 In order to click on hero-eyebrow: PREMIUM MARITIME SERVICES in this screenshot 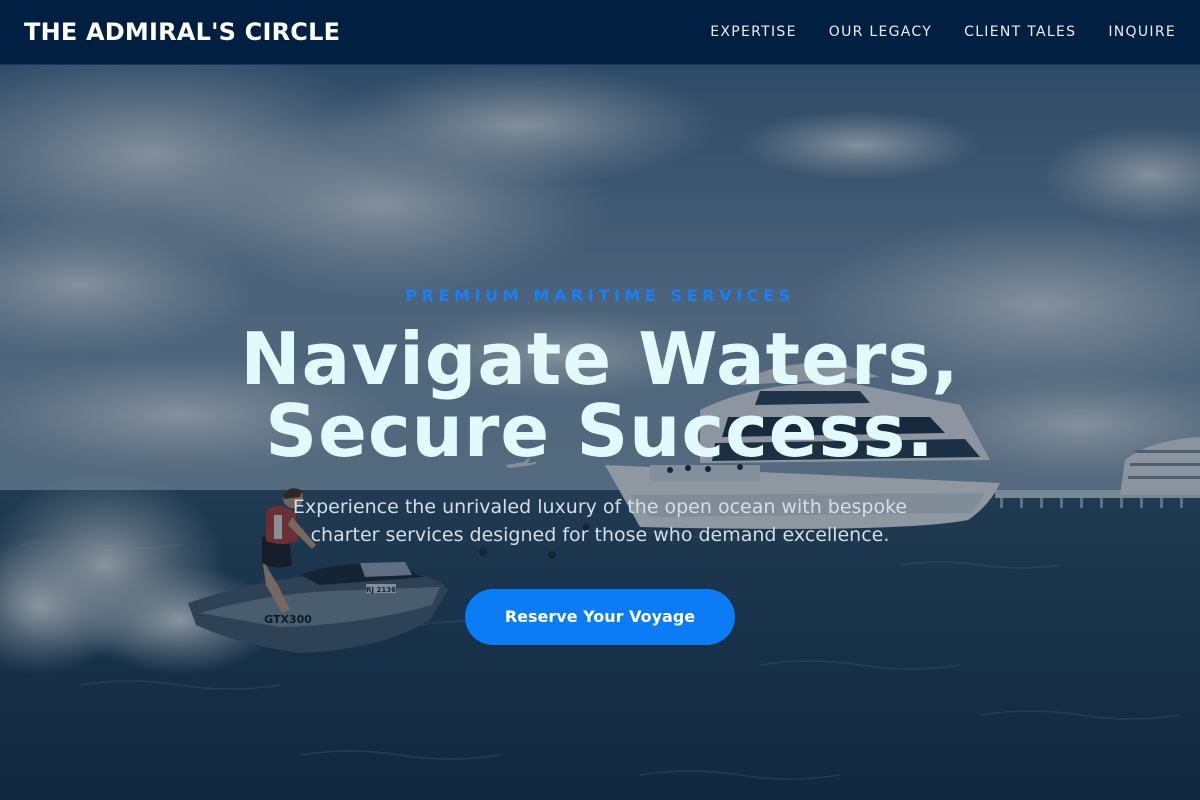, I will do `click(600, 295)`.